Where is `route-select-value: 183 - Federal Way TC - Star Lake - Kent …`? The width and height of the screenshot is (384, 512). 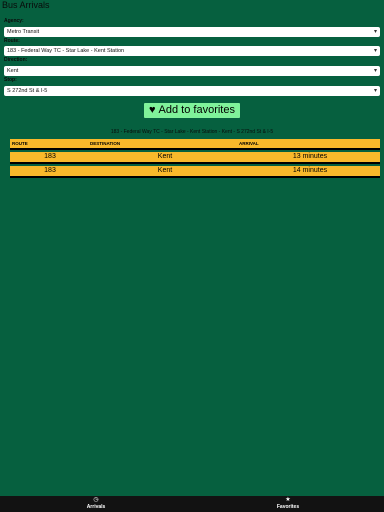
route-select-value: 183 - Federal Way TC - Star Lake - Kent … is located at coordinates (66, 51).